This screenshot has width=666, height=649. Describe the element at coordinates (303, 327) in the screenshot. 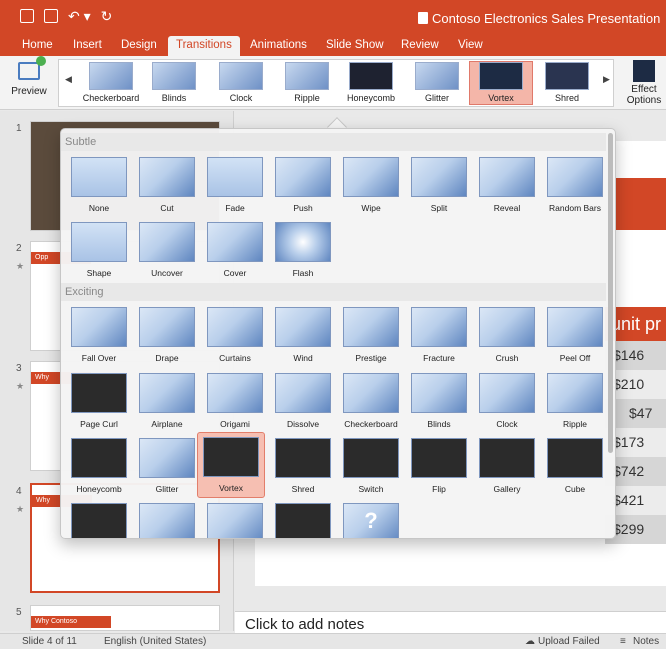

I see `wind-thumbnail` at that location.